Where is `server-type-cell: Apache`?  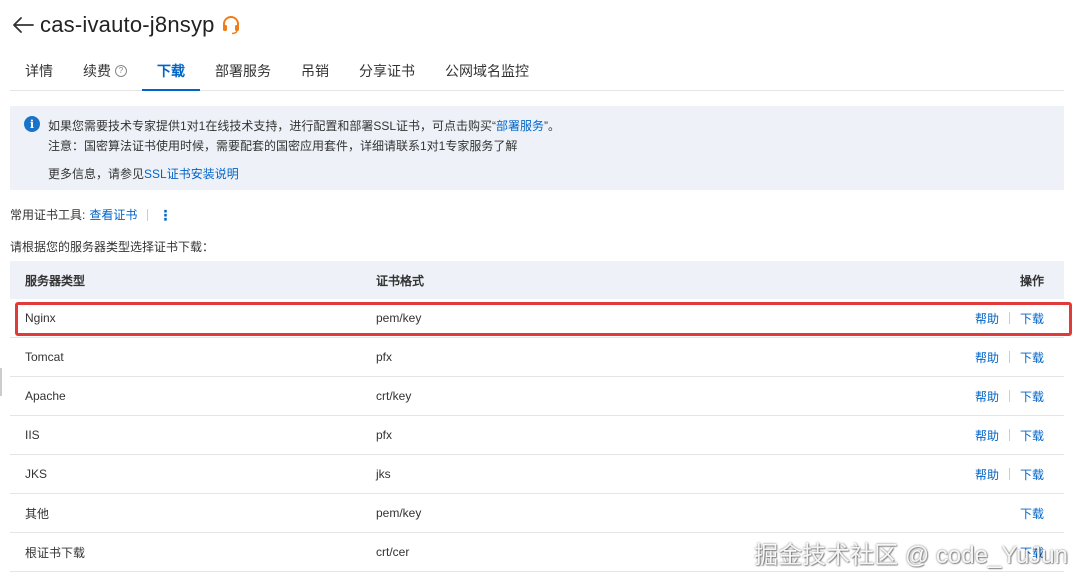 server-type-cell: Apache is located at coordinates (45, 396).